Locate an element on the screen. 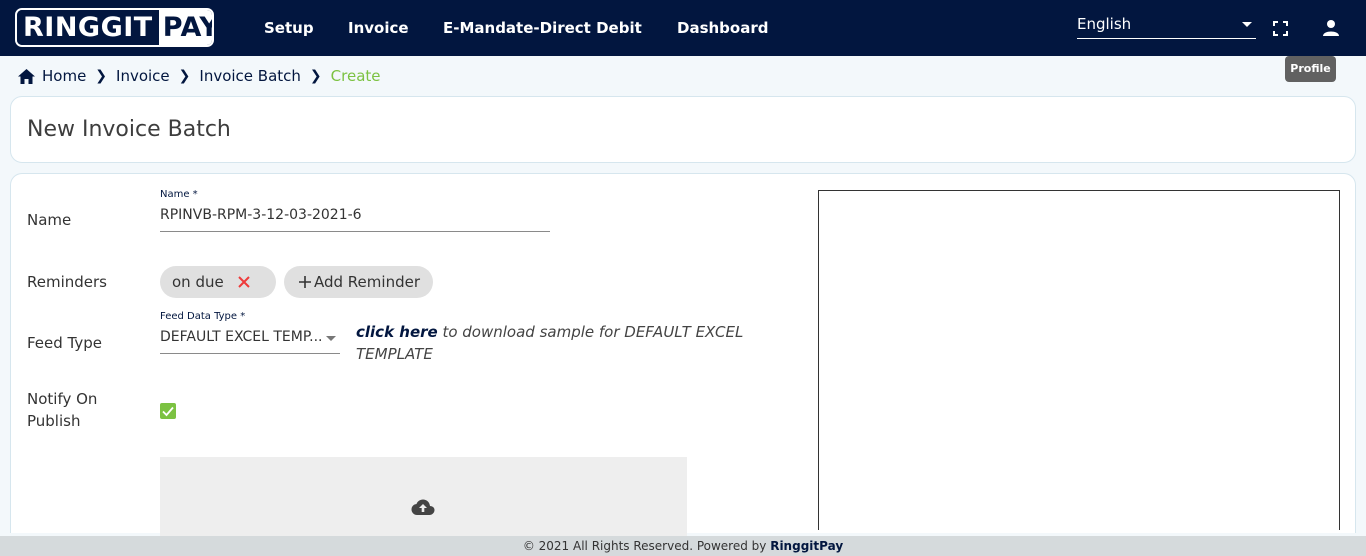  notify-on-publish-checkbox is located at coordinates (168, 411).